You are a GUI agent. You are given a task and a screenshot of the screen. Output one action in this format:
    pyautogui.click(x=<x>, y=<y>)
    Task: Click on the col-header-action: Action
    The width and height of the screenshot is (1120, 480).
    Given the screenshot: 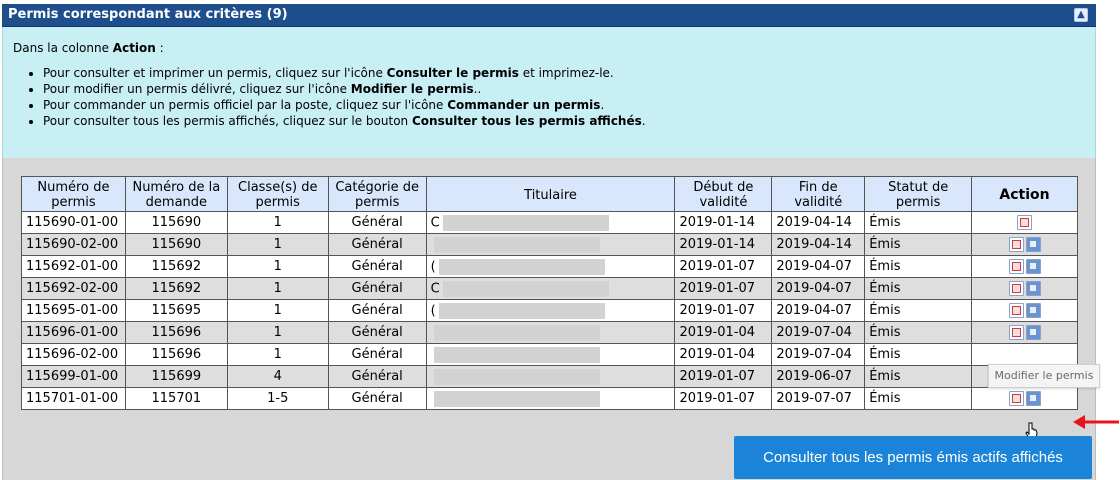 What is the action you would take?
    pyautogui.click(x=1024, y=194)
    